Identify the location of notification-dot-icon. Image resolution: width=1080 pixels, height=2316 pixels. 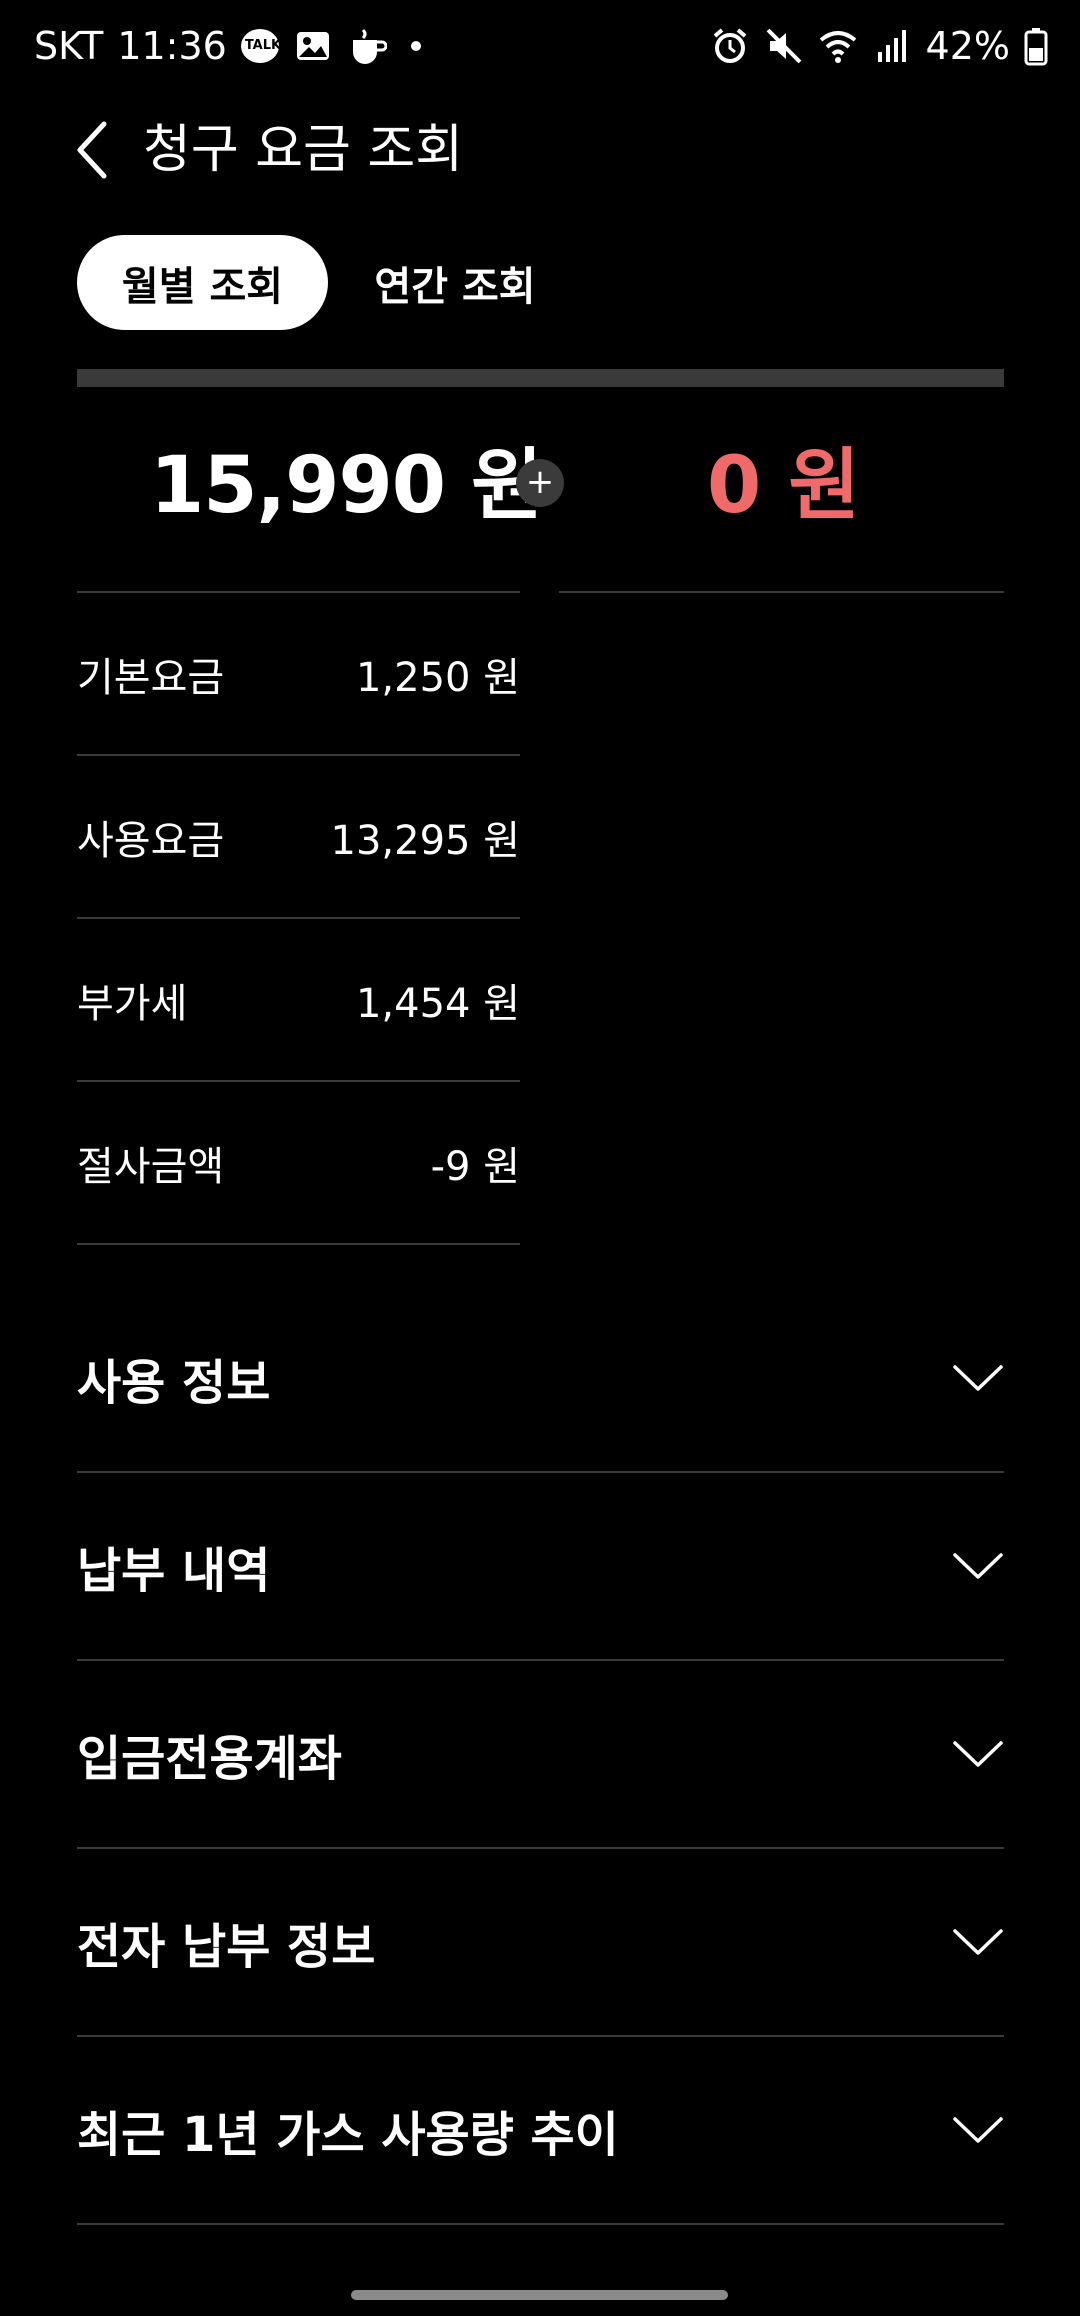
(415, 46).